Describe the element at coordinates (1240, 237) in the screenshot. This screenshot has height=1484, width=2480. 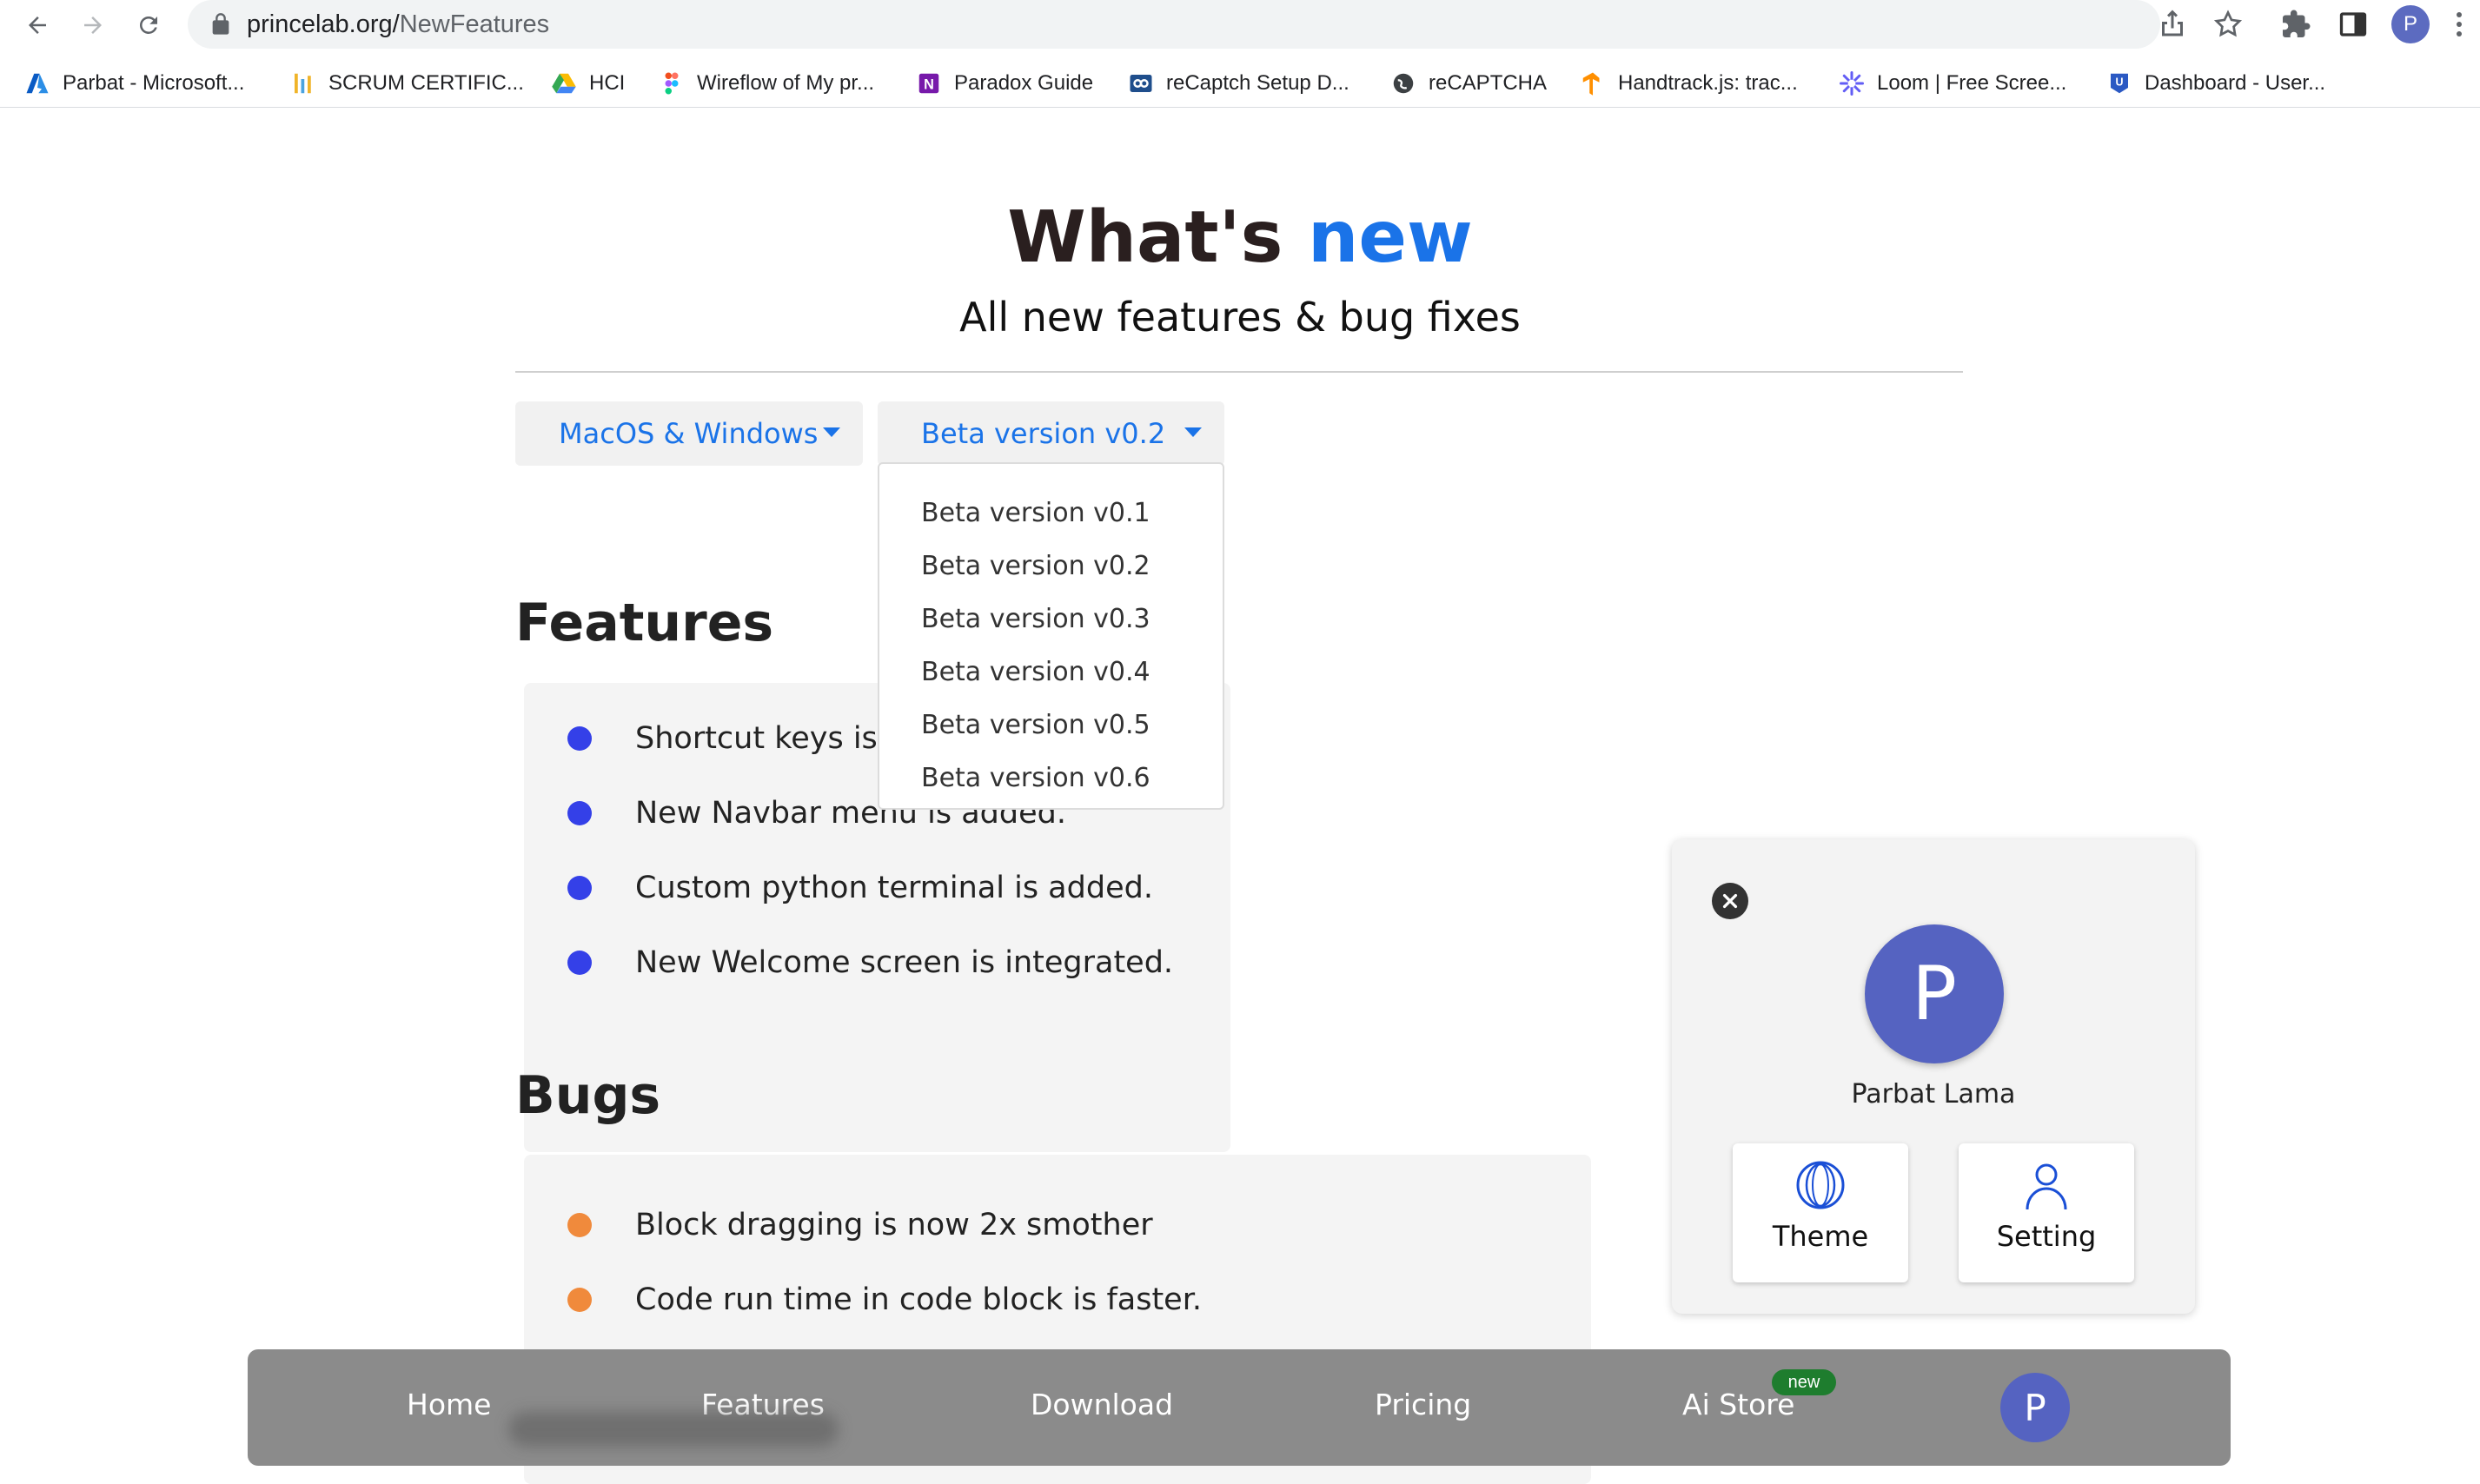
I see `page-title: What's new` at that location.